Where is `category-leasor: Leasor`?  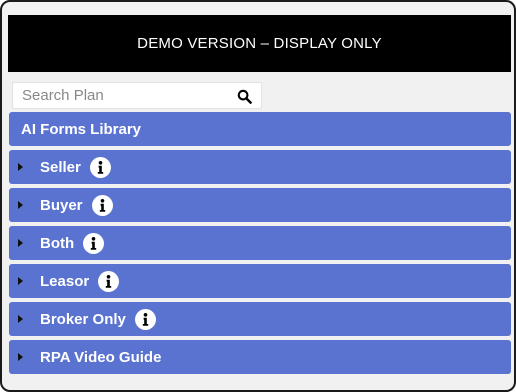
category-leasor: Leasor is located at coordinates (260, 281).